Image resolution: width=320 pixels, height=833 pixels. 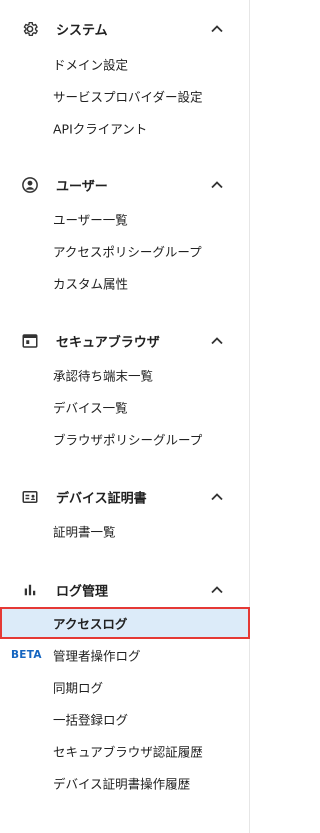 I want to click on sidebar-item-custom-attributes: カスタム属性, so click(x=125, y=283).